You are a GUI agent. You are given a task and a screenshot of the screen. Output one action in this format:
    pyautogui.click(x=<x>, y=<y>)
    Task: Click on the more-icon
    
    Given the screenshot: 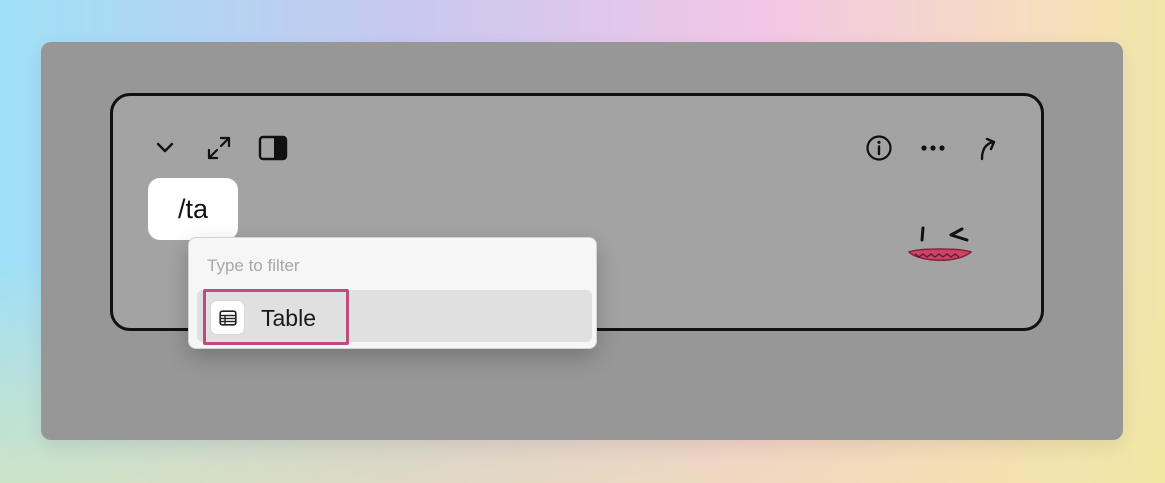 What is the action you would take?
    pyautogui.click(x=933, y=148)
    